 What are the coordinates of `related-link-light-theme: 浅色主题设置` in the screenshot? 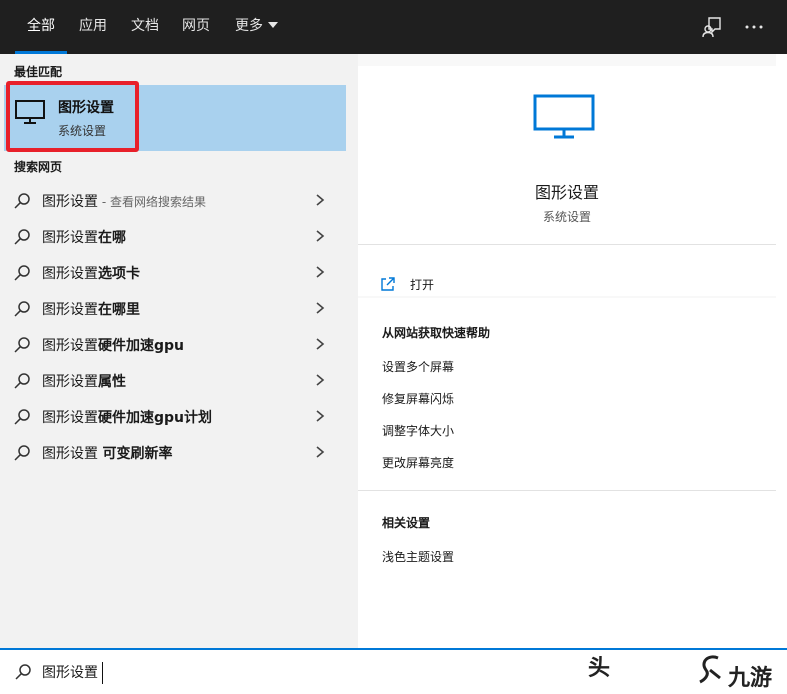 It's located at (418, 556).